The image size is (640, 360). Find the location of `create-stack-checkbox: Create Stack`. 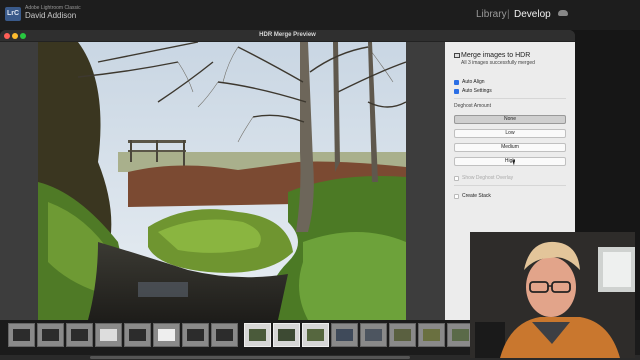

create-stack-checkbox: Create Stack is located at coordinates (472, 196).